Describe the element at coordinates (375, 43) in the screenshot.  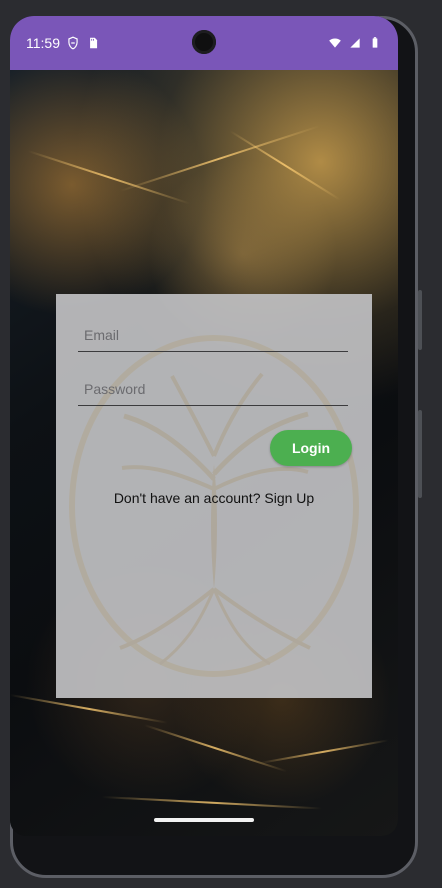
I see `battery-icon` at that location.